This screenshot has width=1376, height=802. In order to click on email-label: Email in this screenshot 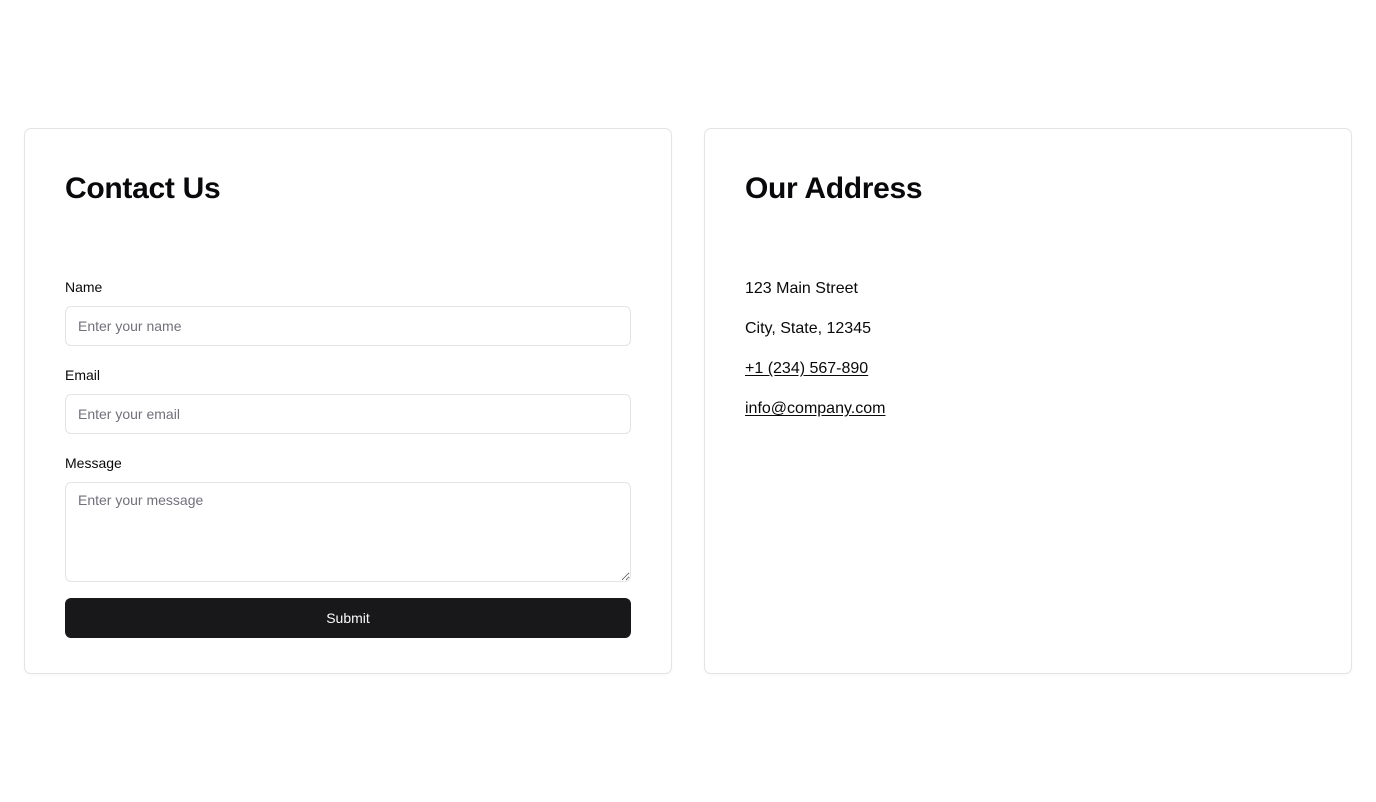, I will do `click(83, 375)`.